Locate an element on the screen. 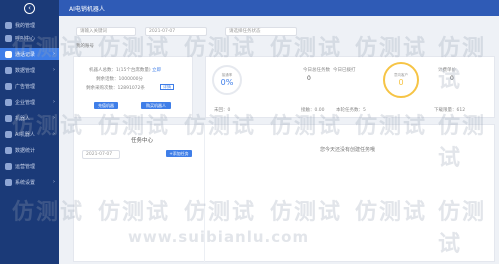 The height and width of the screenshot is (264, 499). watermark-url: www.suibianlu.com is located at coordinates (219, 237).